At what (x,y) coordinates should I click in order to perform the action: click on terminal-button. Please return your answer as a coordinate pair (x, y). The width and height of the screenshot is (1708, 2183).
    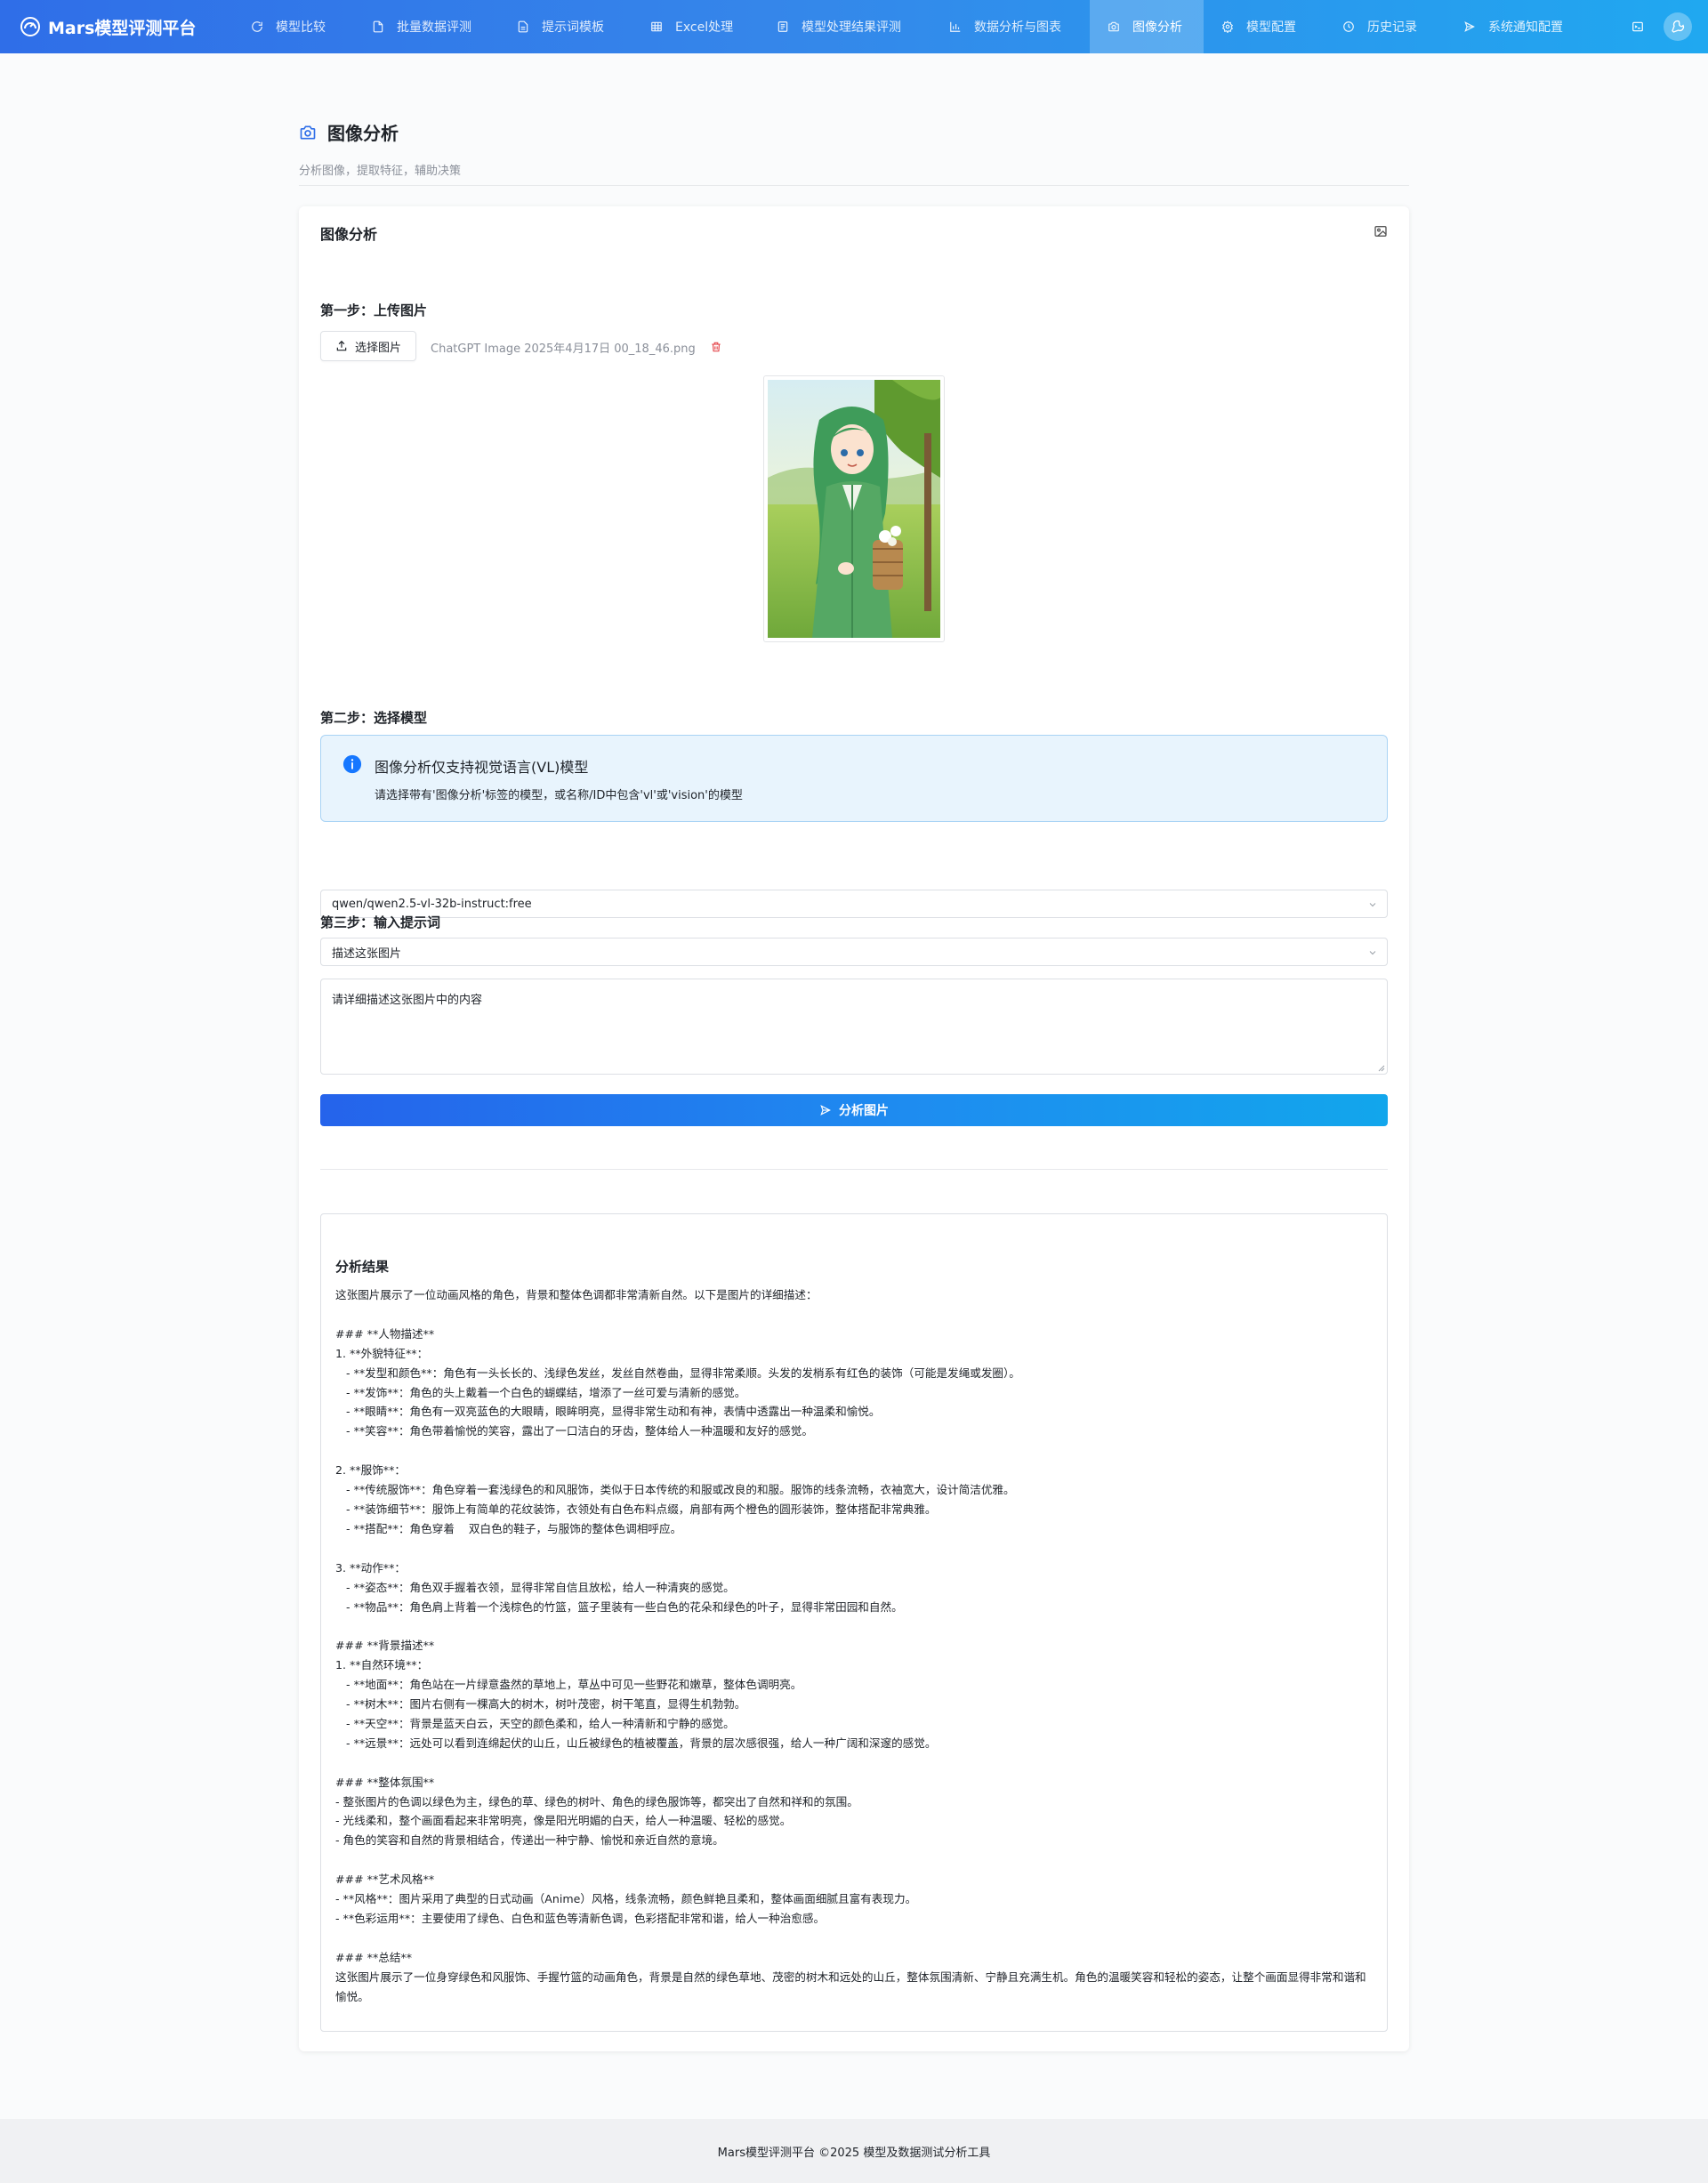
    Looking at the image, I should click on (1637, 26).